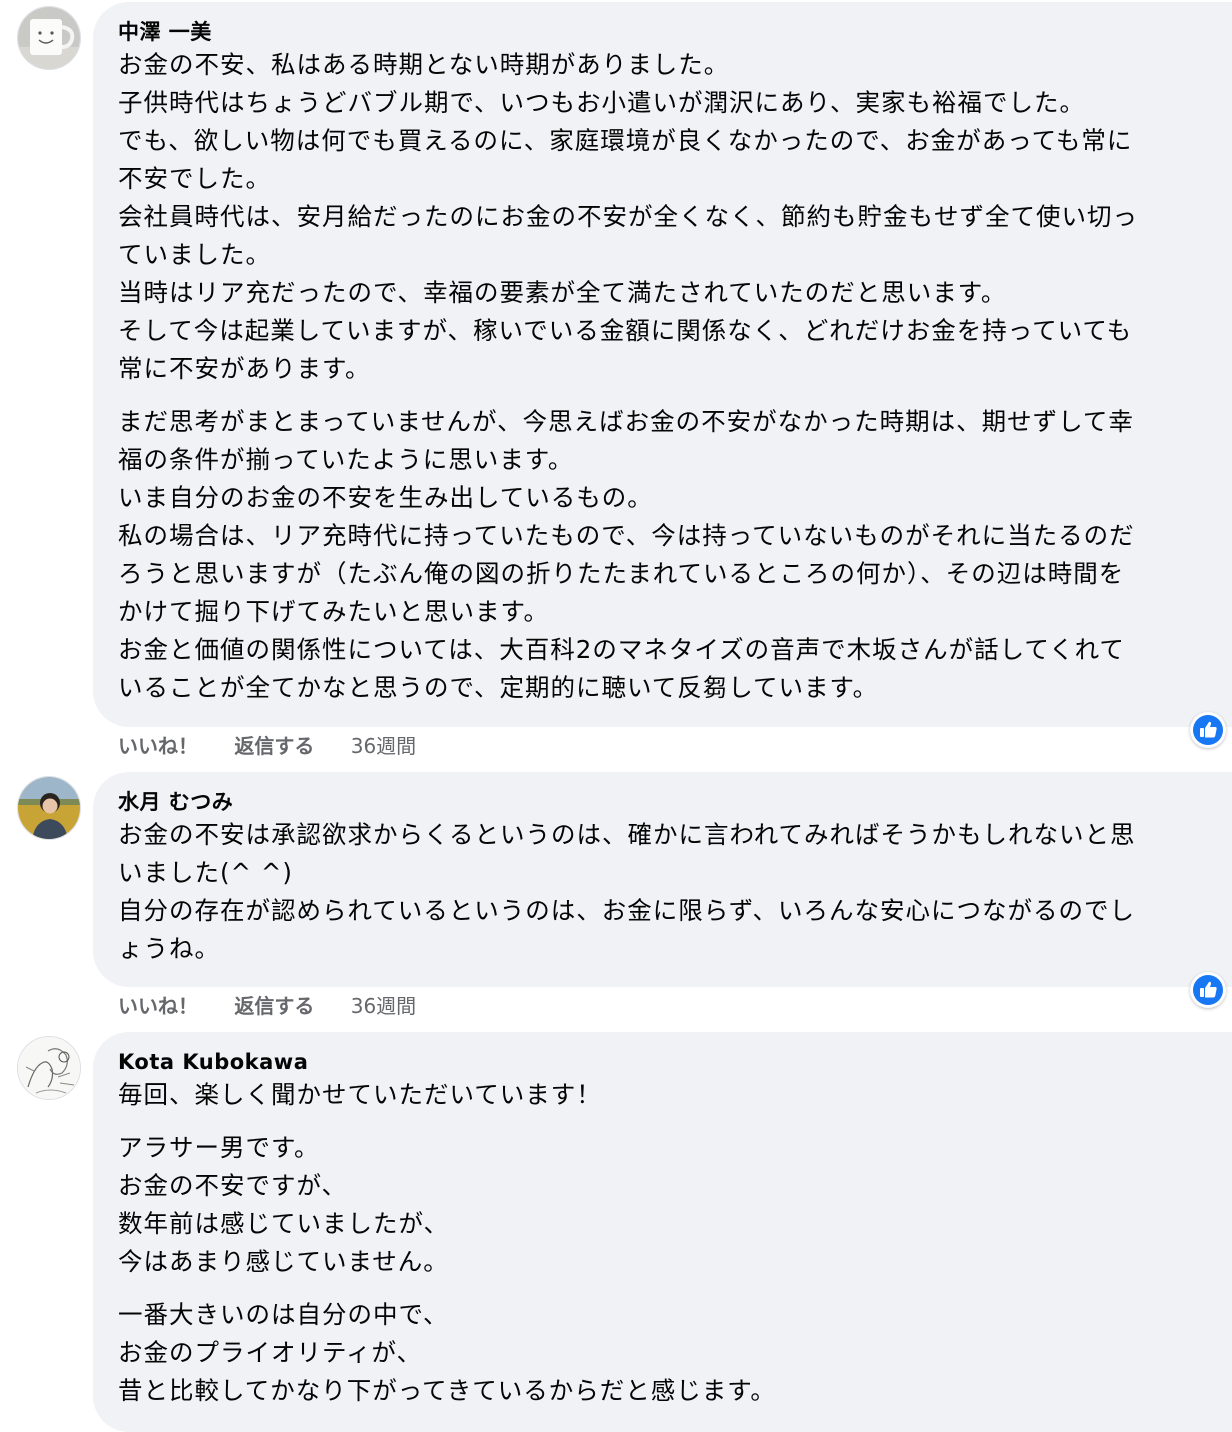 The width and height of the screenshot is (1232, 1432). Describe the element at coordinates (360, 1094) in the screenshot. I see `comment-paragraph: 毎回、楽しく聞かせていただいています！` at that location.